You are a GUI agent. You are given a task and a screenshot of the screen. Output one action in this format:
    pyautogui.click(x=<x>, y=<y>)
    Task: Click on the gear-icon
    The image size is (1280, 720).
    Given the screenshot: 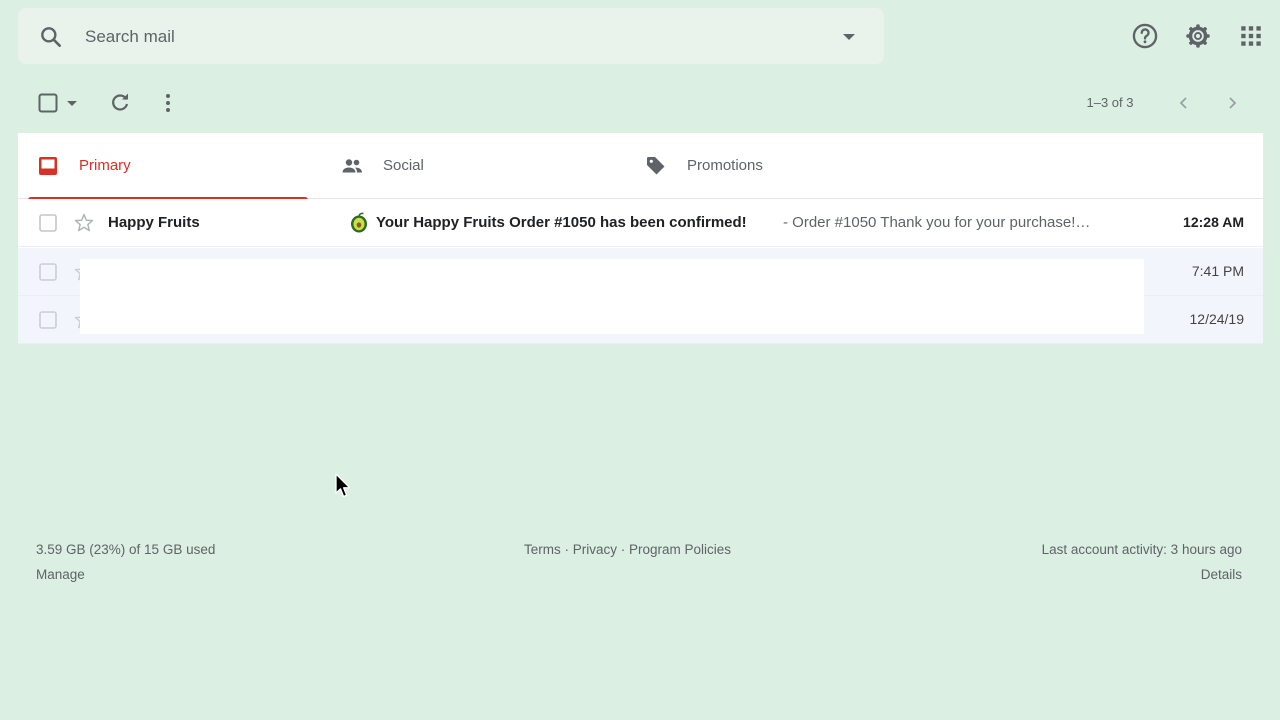 What is the action you would take?
    pyautogui.click(x=1198, y=36)
    